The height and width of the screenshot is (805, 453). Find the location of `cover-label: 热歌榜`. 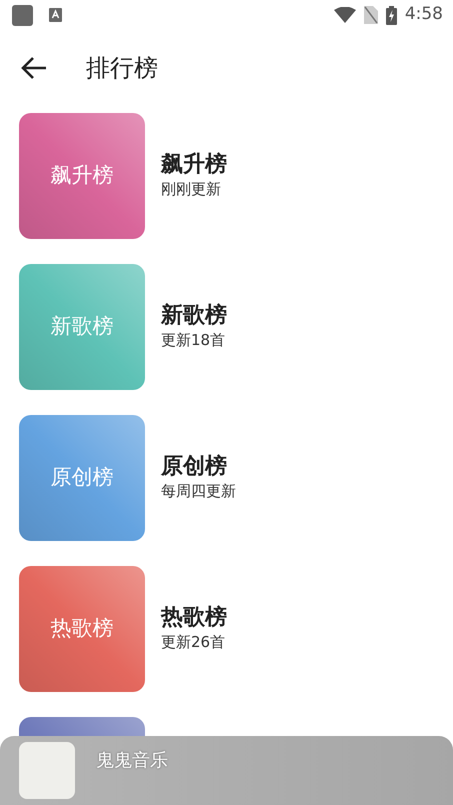

cover-label: 热歌榜 is located at coordinates (82, 628).